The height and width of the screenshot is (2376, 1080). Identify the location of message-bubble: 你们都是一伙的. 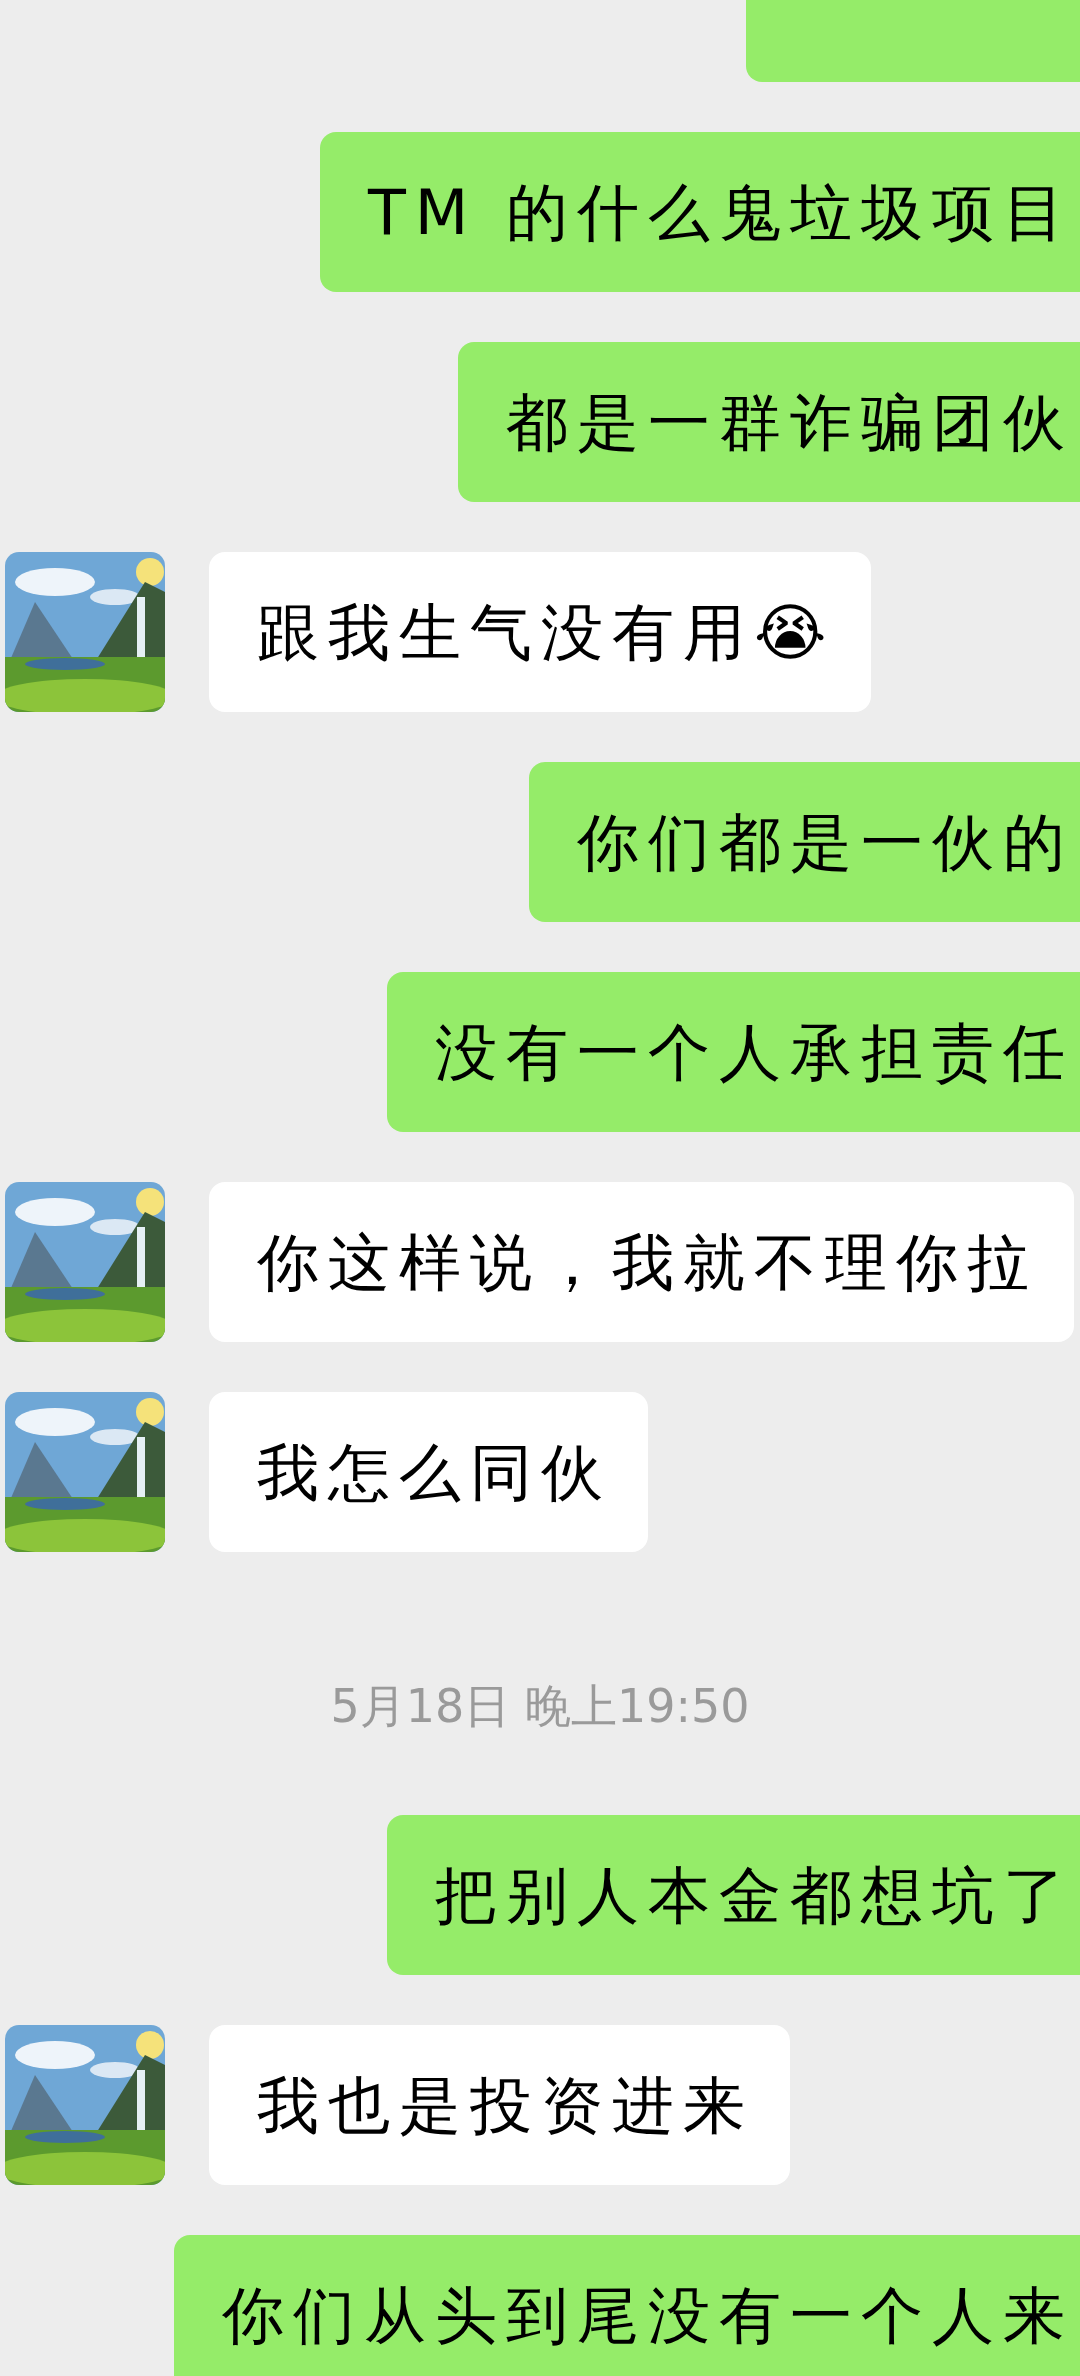
(804, 842).